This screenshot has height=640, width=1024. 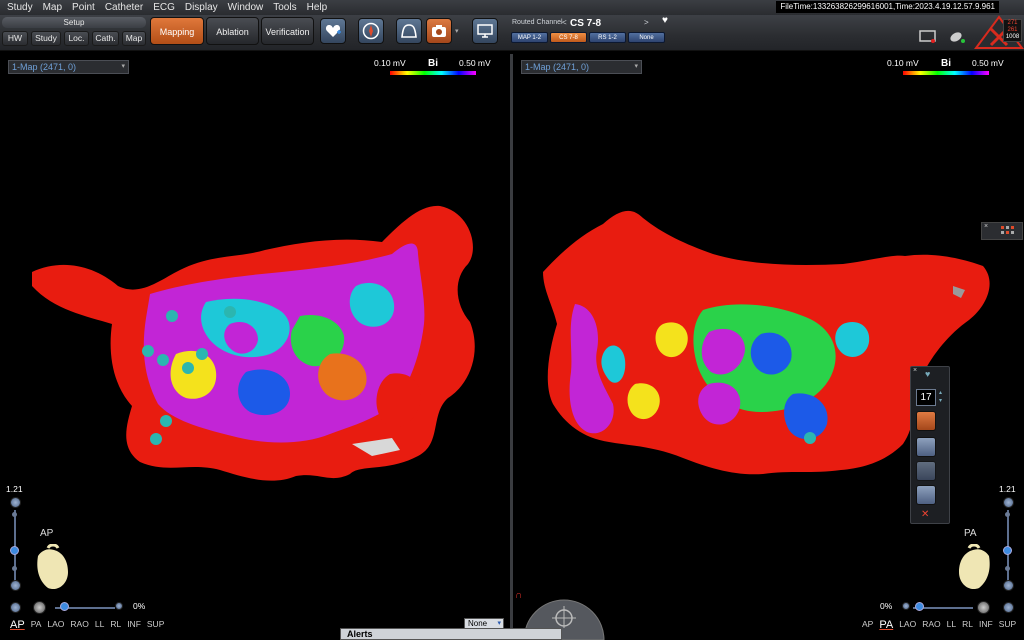 I want to click on menu-study: Study, so click(x=19, y=7).